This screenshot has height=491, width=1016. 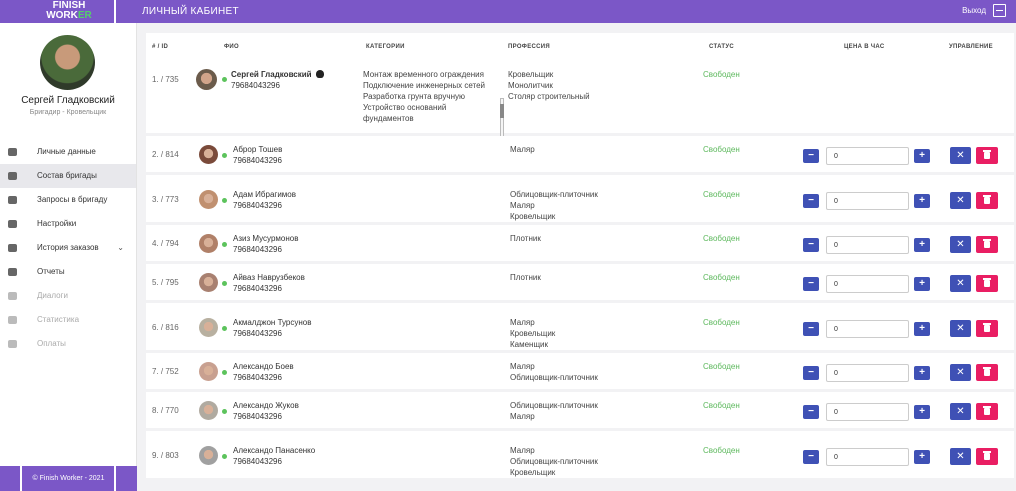 I want to click on sidebar-item-2: Запросы в бригаду, so click(x=68, y=200).